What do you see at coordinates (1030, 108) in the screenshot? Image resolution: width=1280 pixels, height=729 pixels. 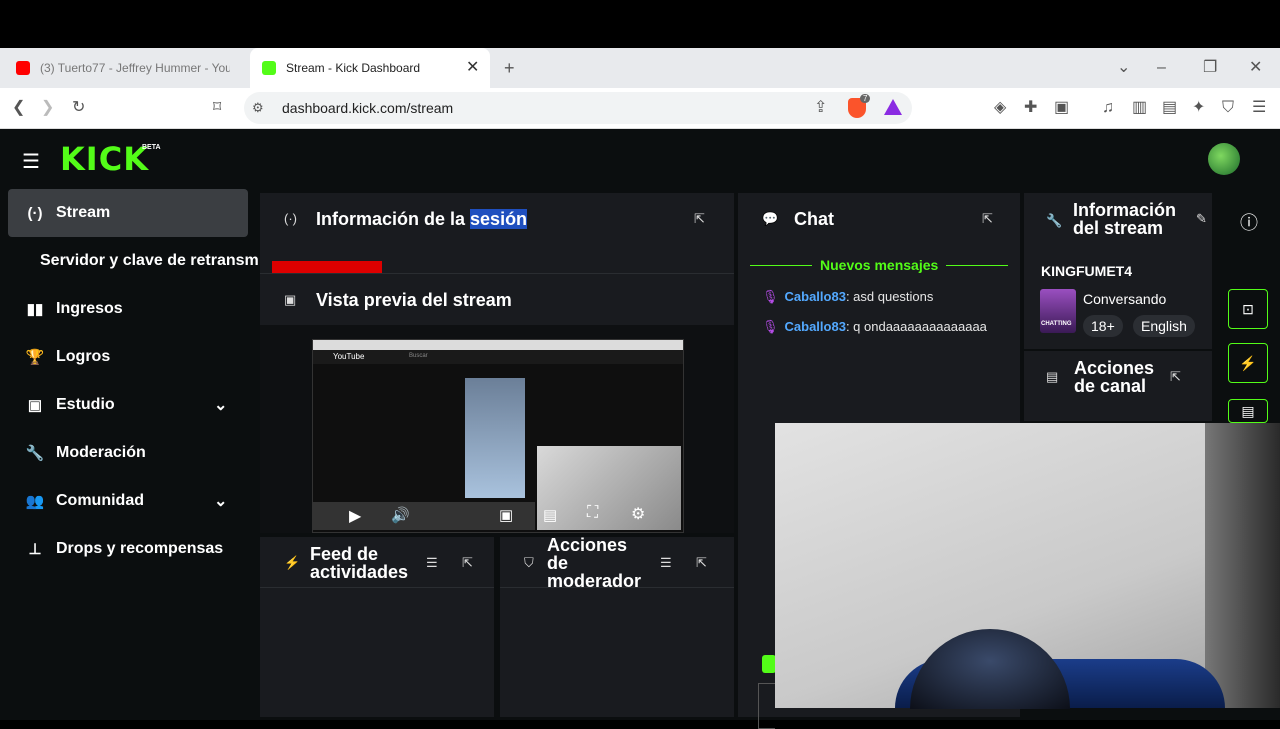 I see `extensions-icon: ✚` at bounding box center [1030, 108].